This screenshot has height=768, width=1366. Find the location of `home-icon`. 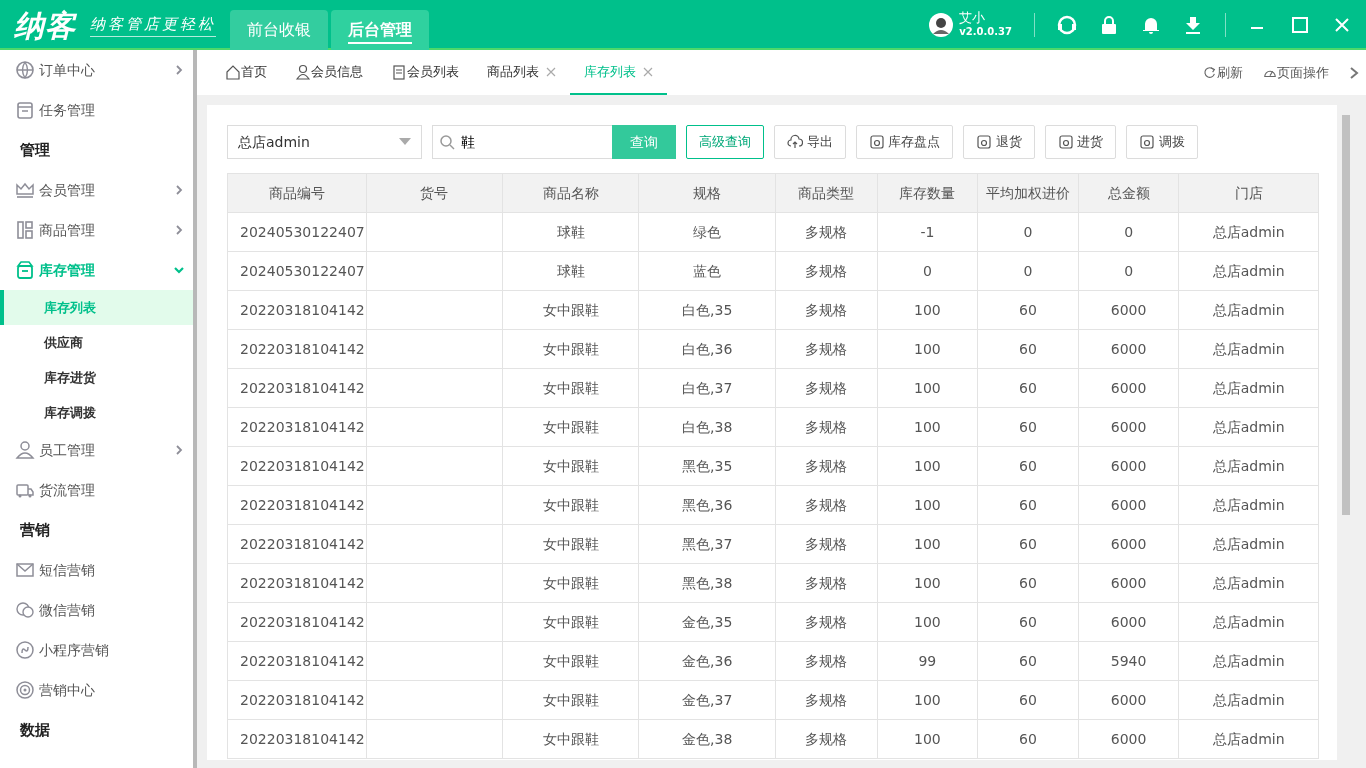

home-icon is located at coordinates (233, 71).